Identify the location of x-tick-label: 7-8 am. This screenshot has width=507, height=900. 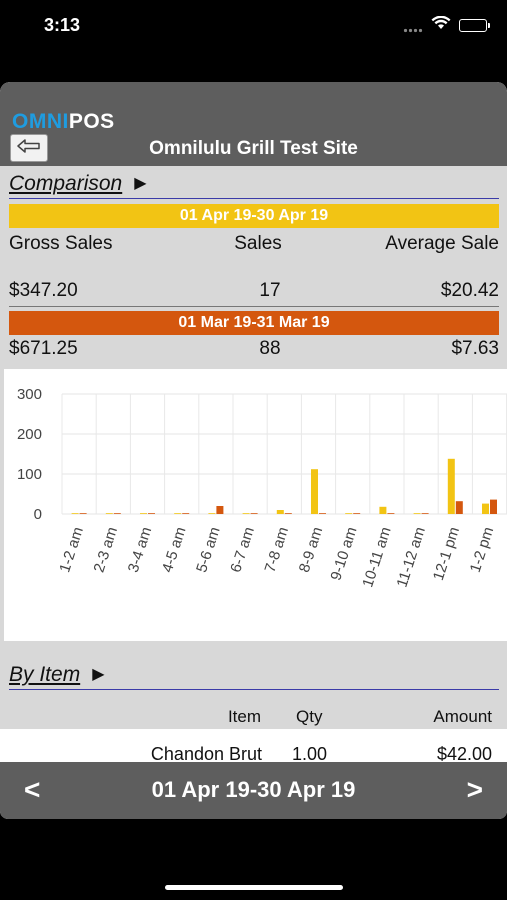
(277, 550).